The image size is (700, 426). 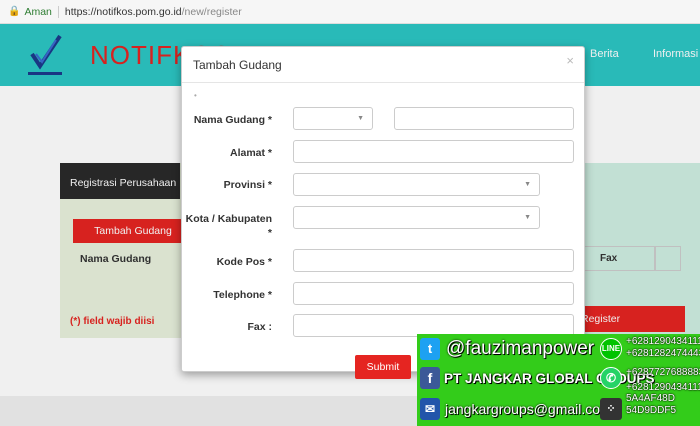 What do you see at coordinates (663, 353) in the screenshot?
I see `phone-number: +6281282474443` at bounding box center [663, 353].